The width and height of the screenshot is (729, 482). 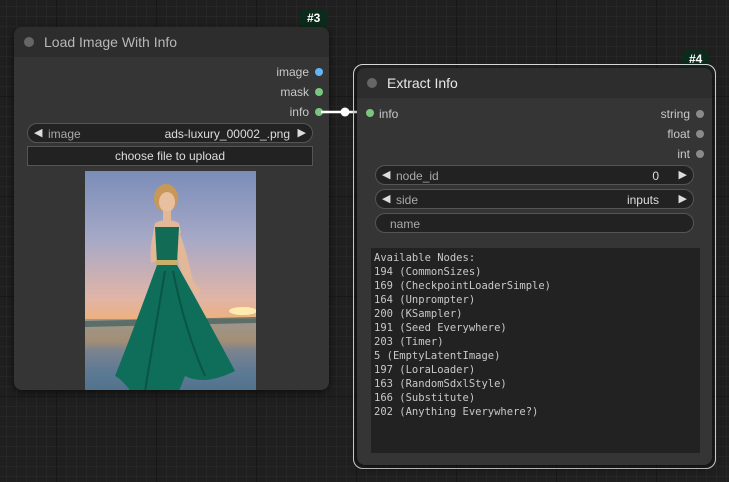 What do you see at coordinates (292, 72) in the screenshot?
I see `output-label-image: image` at bounding box center [292, 72].